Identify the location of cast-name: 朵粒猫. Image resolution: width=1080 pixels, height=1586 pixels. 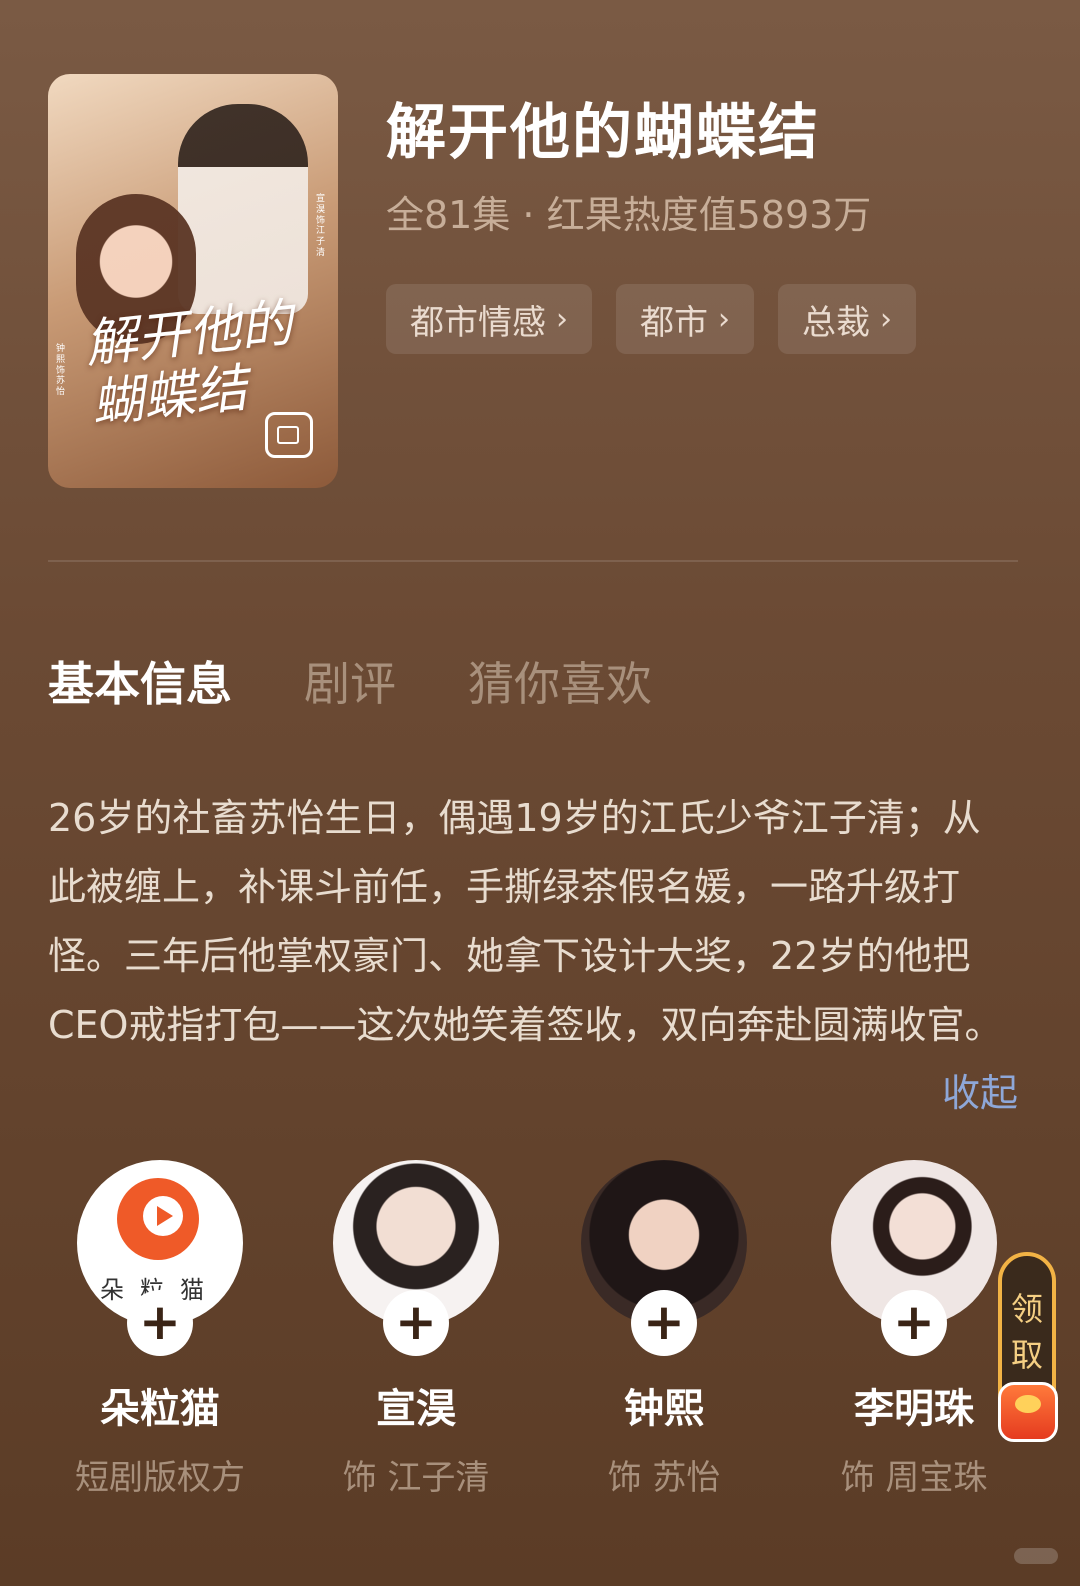
(160, 1409).